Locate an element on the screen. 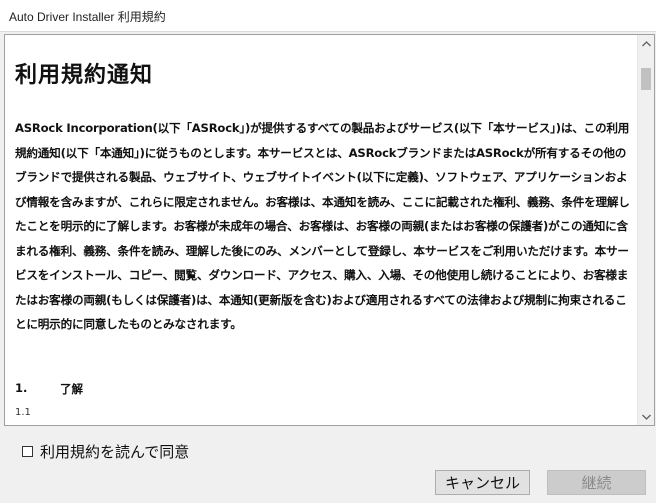  scroll-down-button is located at coordinates (646, 416).